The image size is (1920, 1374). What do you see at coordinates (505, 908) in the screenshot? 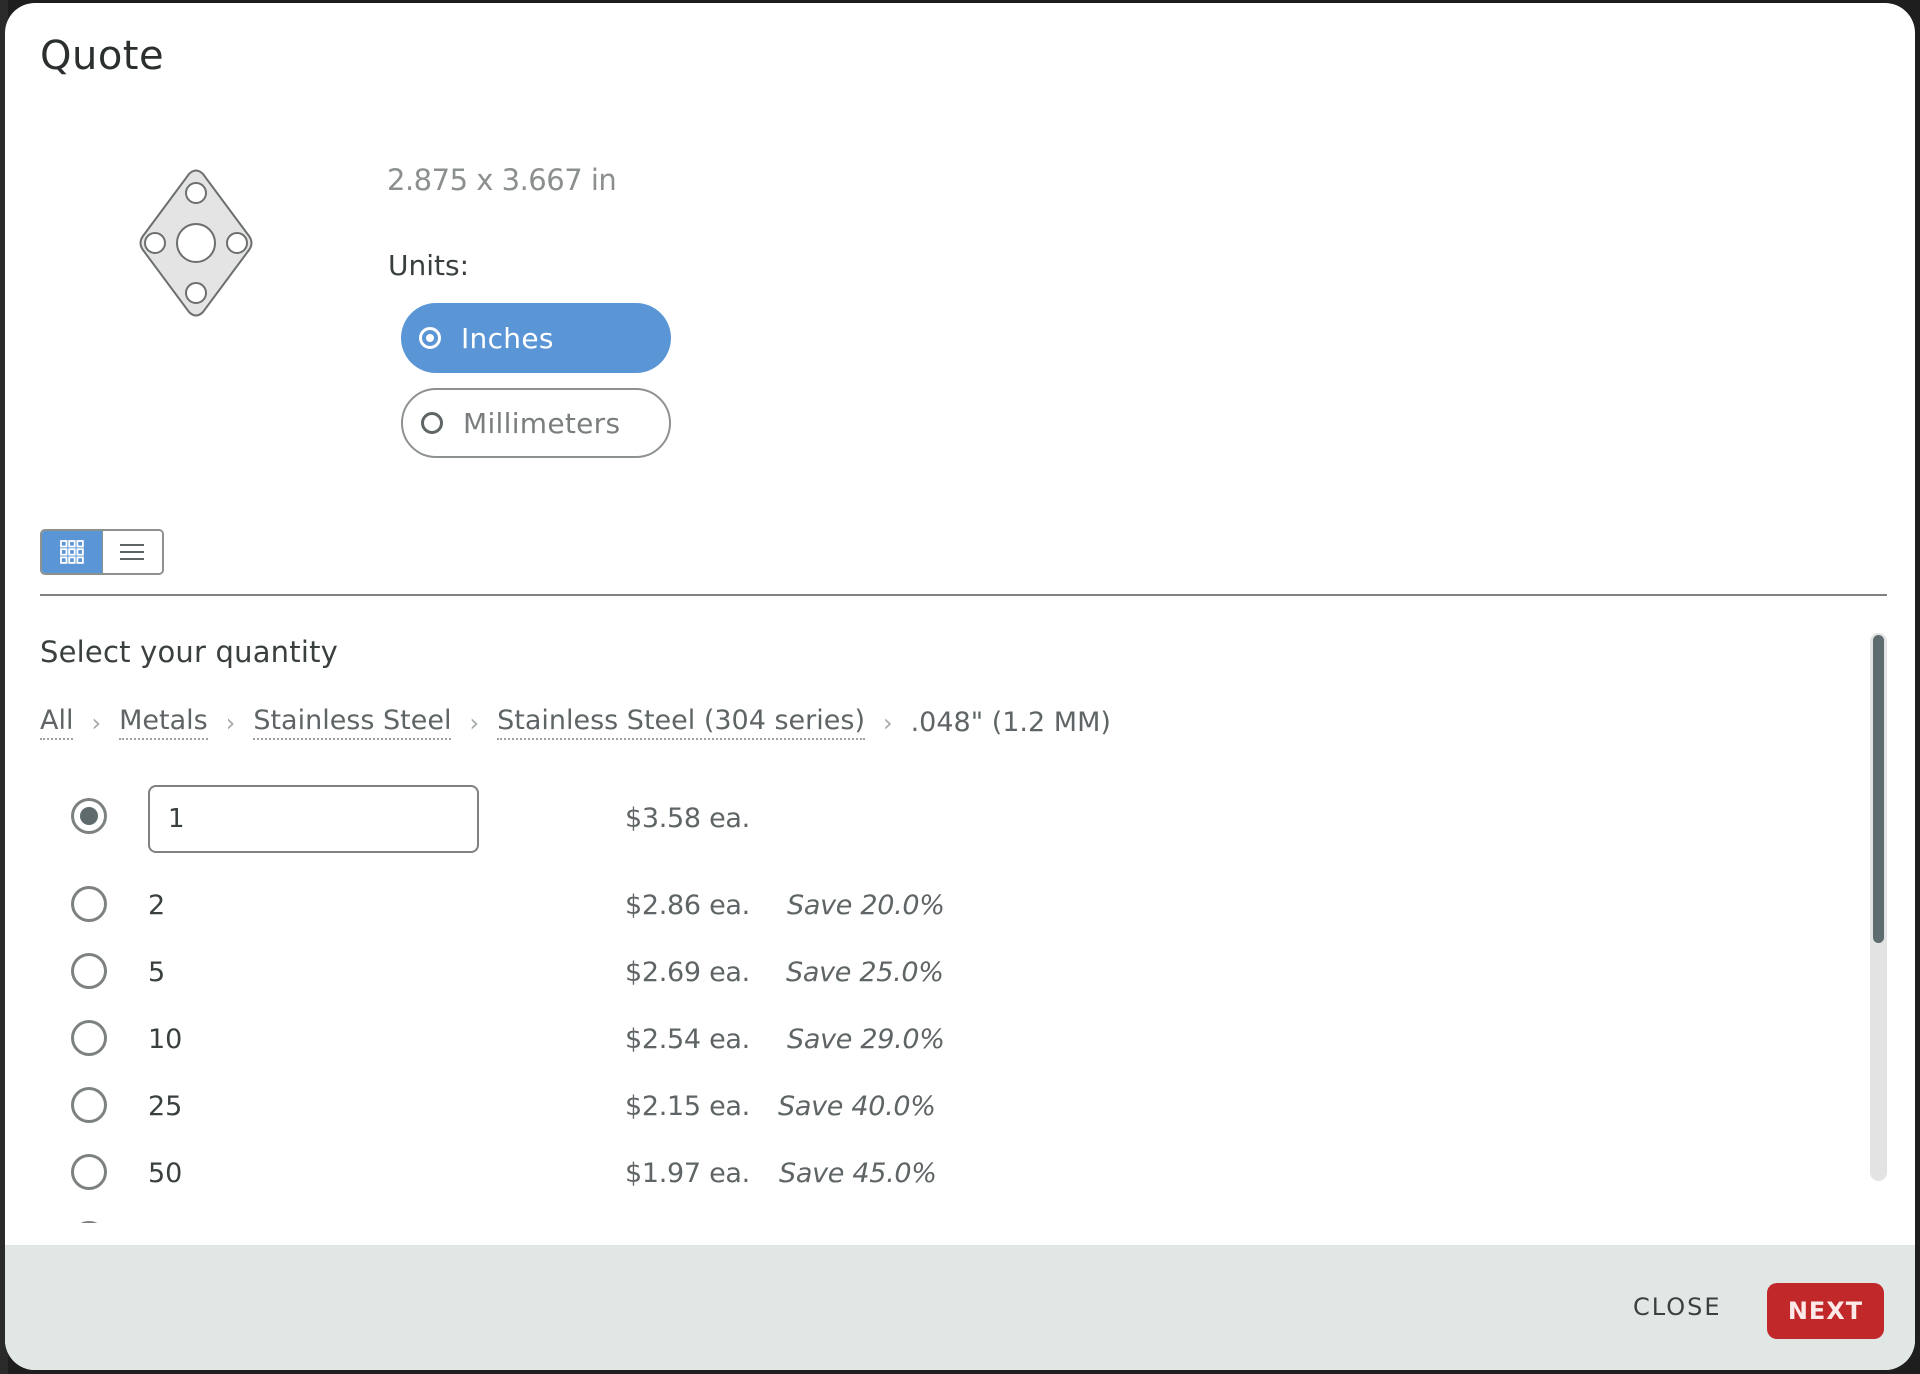
I see `quantity-row: 2 $2.86 ea. Save 20.0%` at bounding box center [505, 908].